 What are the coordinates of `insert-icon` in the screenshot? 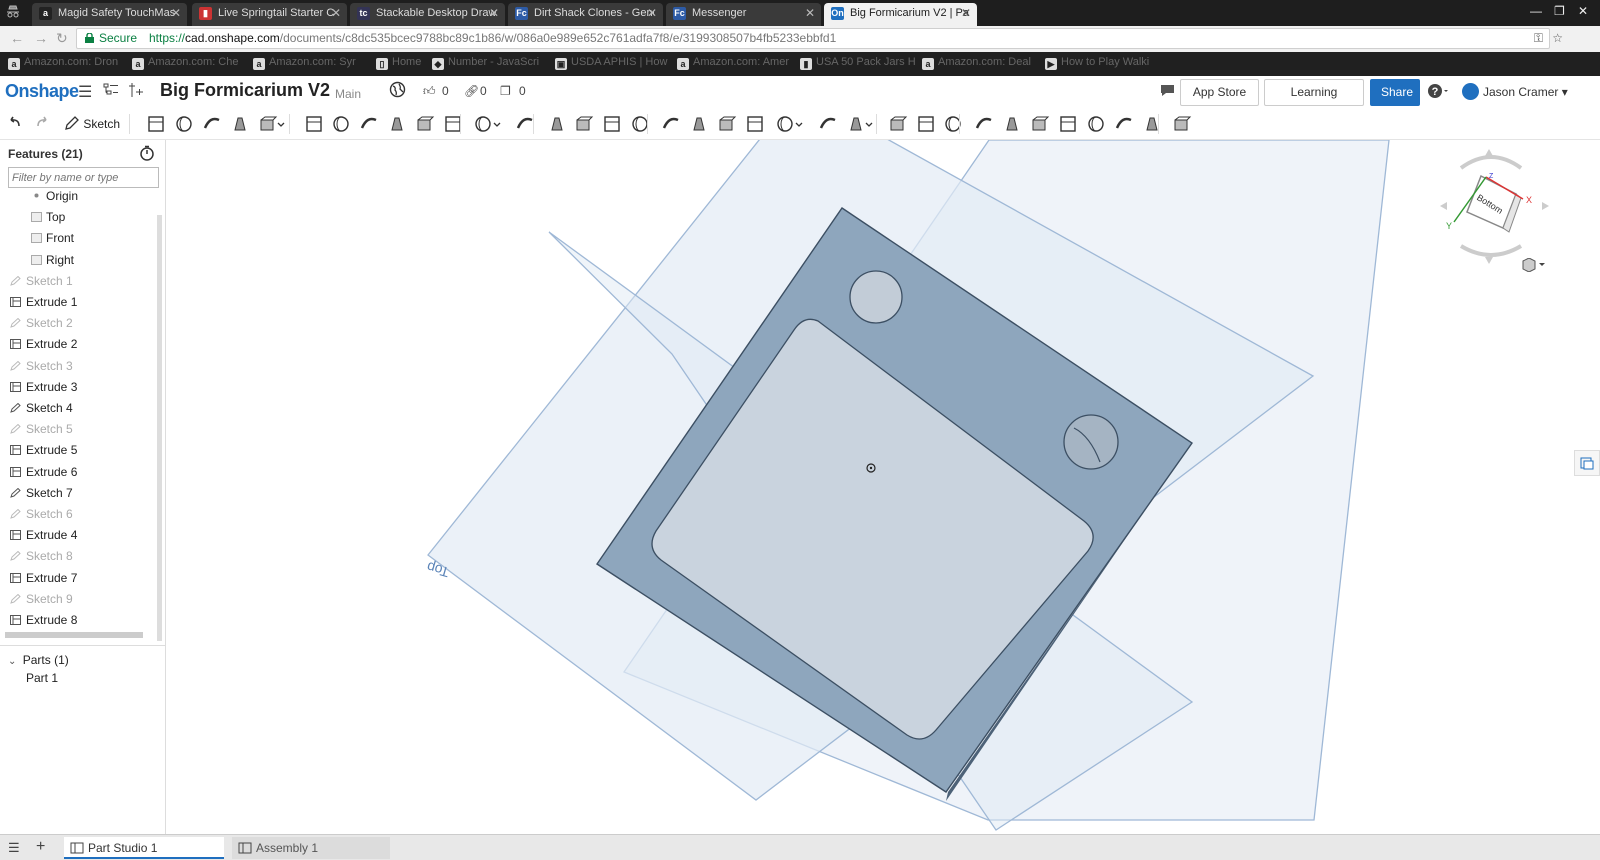 It's located at (136, 92).